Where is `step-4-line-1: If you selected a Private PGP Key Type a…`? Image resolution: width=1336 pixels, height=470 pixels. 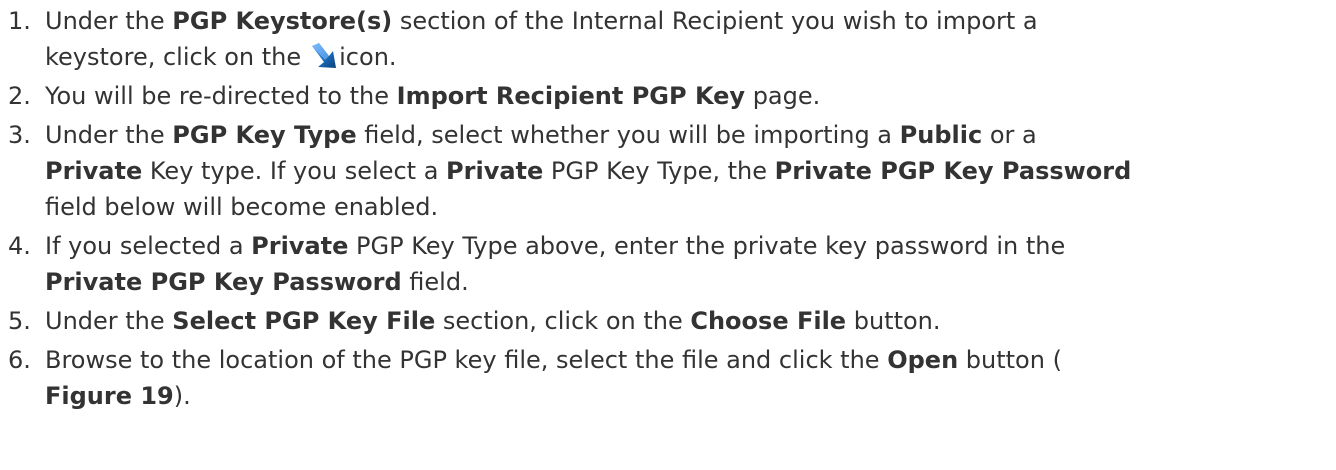 step-4-line-1: If you selected a Private PGP Key Type a… is located at coordinates (555, 246).